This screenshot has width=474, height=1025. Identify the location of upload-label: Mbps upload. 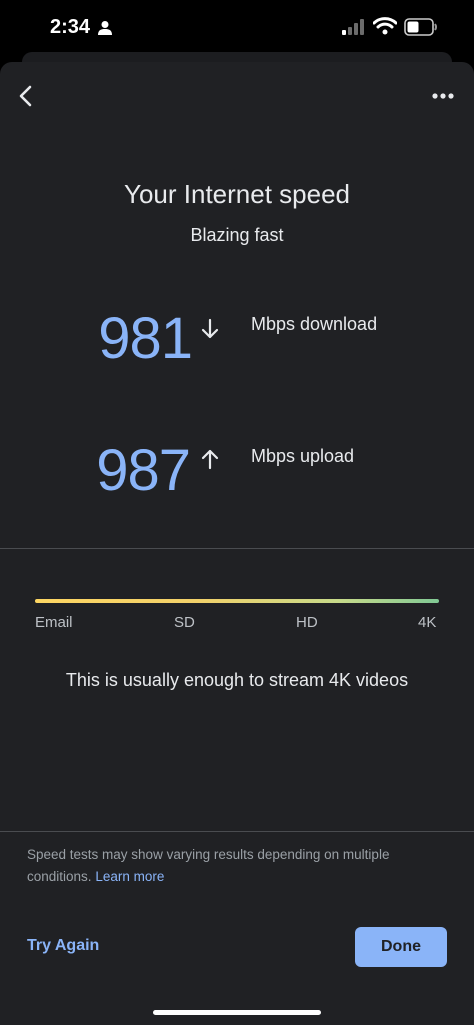
(303, 456).